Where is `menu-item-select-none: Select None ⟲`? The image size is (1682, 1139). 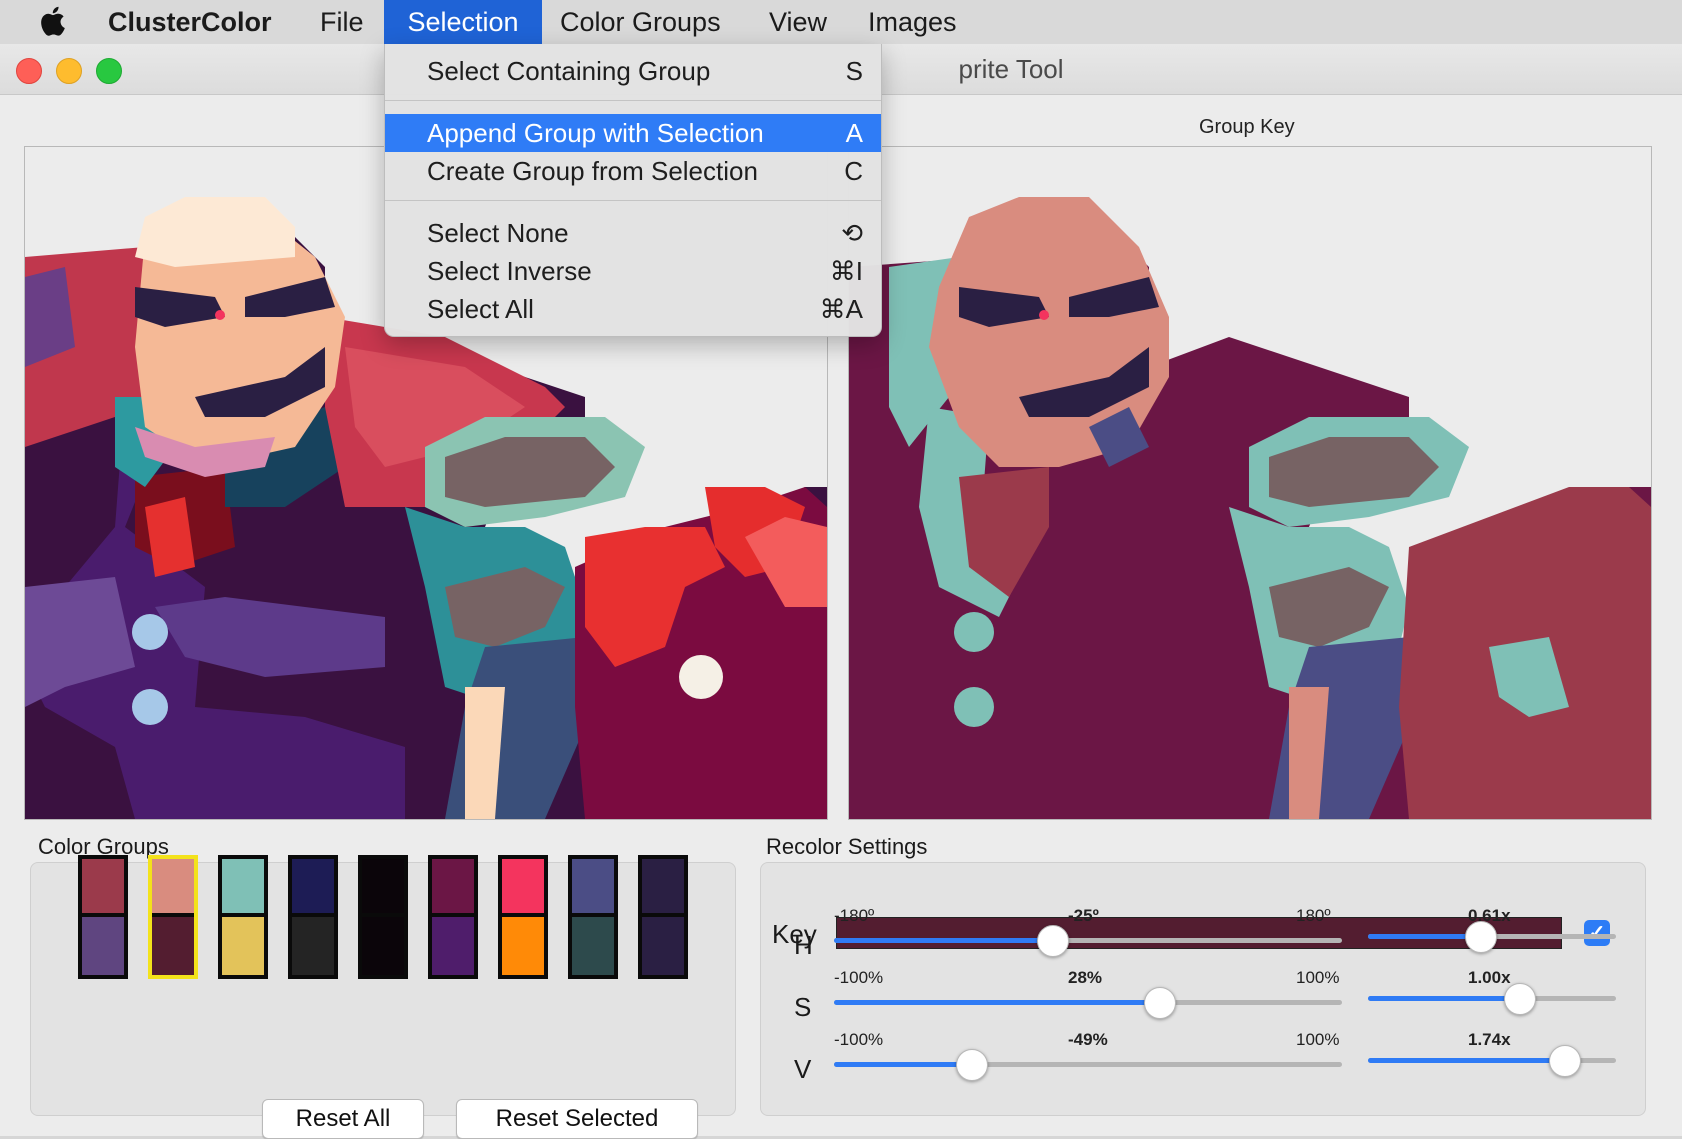 menu-item-select-none: Select None ⟲ is located at coordinates (633, 233).